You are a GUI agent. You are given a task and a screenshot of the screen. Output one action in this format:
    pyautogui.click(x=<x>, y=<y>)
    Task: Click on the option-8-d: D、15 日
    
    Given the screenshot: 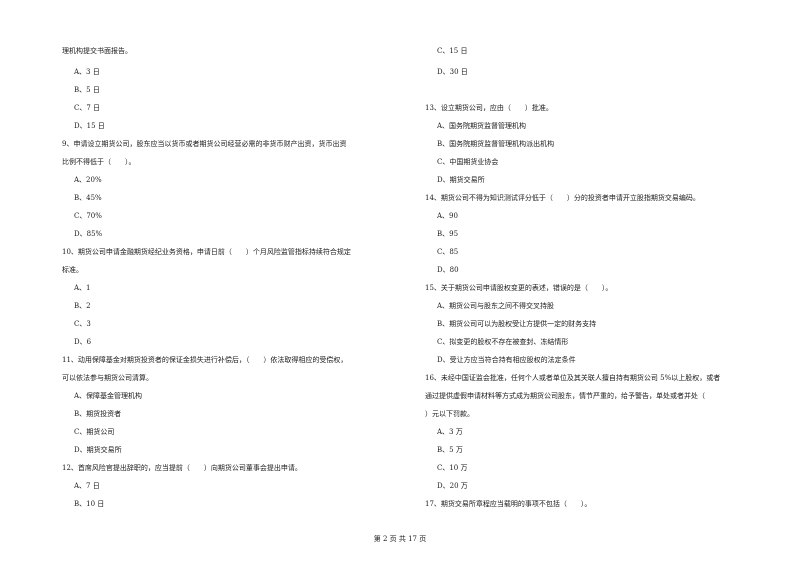 What is the action you would take?
    pyautogui.click(x=89, y=126)
    